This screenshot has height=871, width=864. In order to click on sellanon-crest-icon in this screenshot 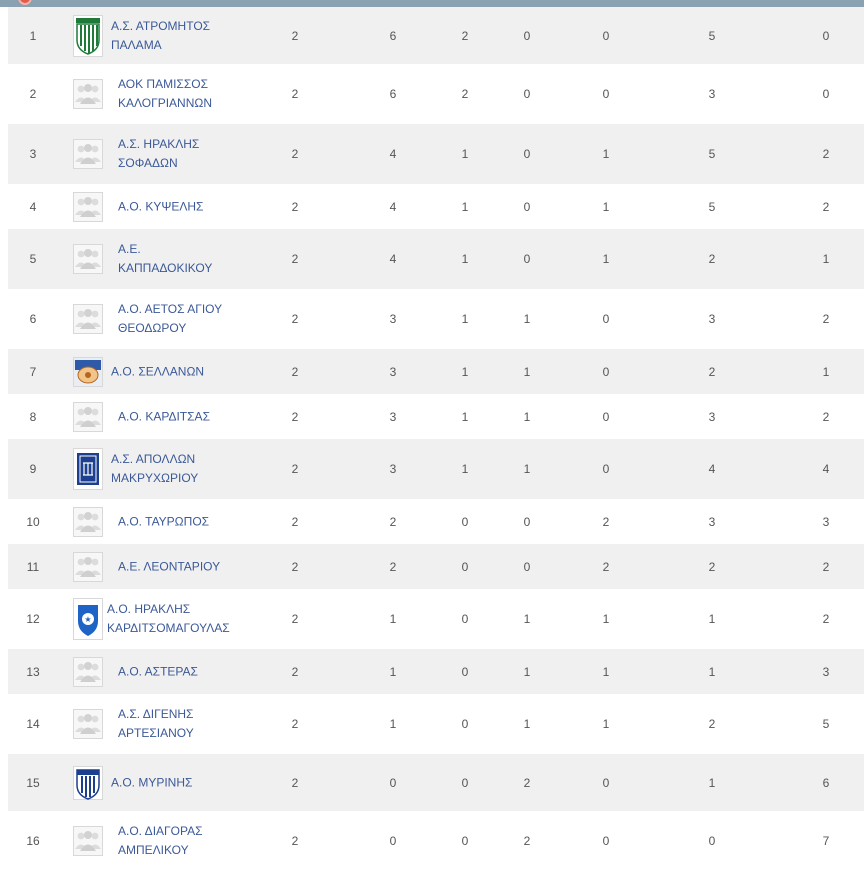, I will do `click(88, 371)`.